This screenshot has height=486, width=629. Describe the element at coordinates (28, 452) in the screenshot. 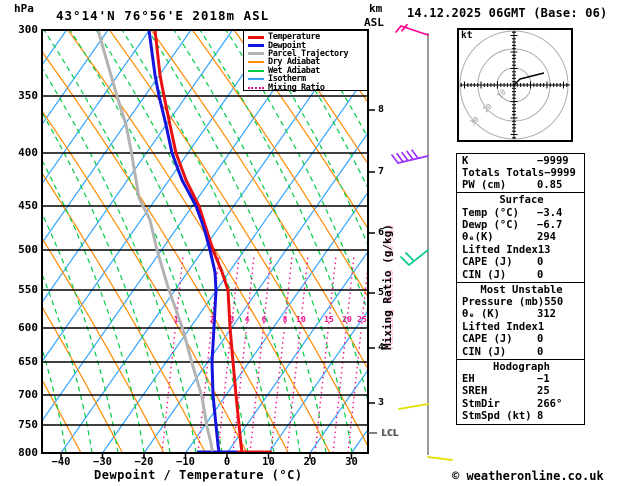

I see `pressure-tick-label: 800` at that location.